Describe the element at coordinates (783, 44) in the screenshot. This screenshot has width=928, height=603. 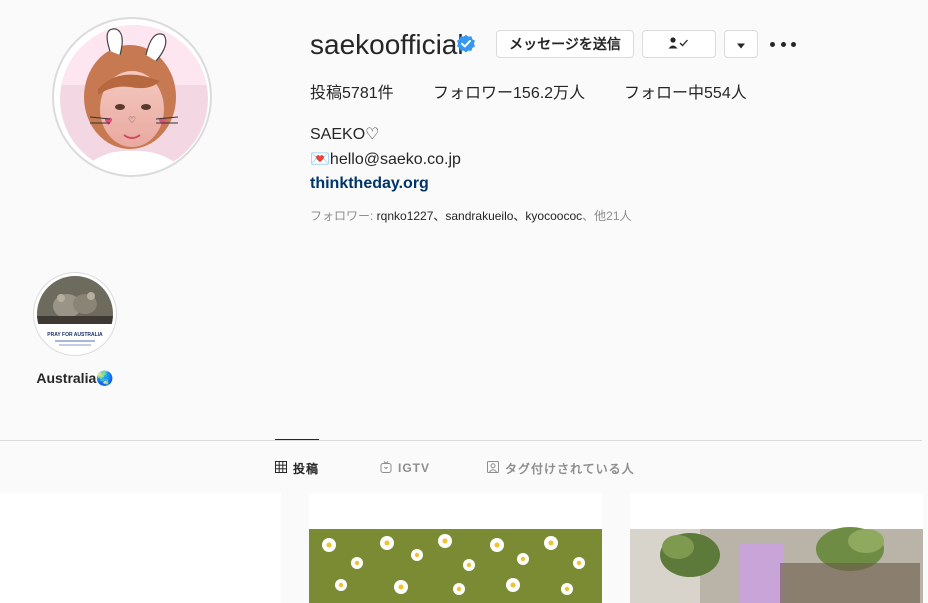
I see `more-horizontal-icon` at that location.